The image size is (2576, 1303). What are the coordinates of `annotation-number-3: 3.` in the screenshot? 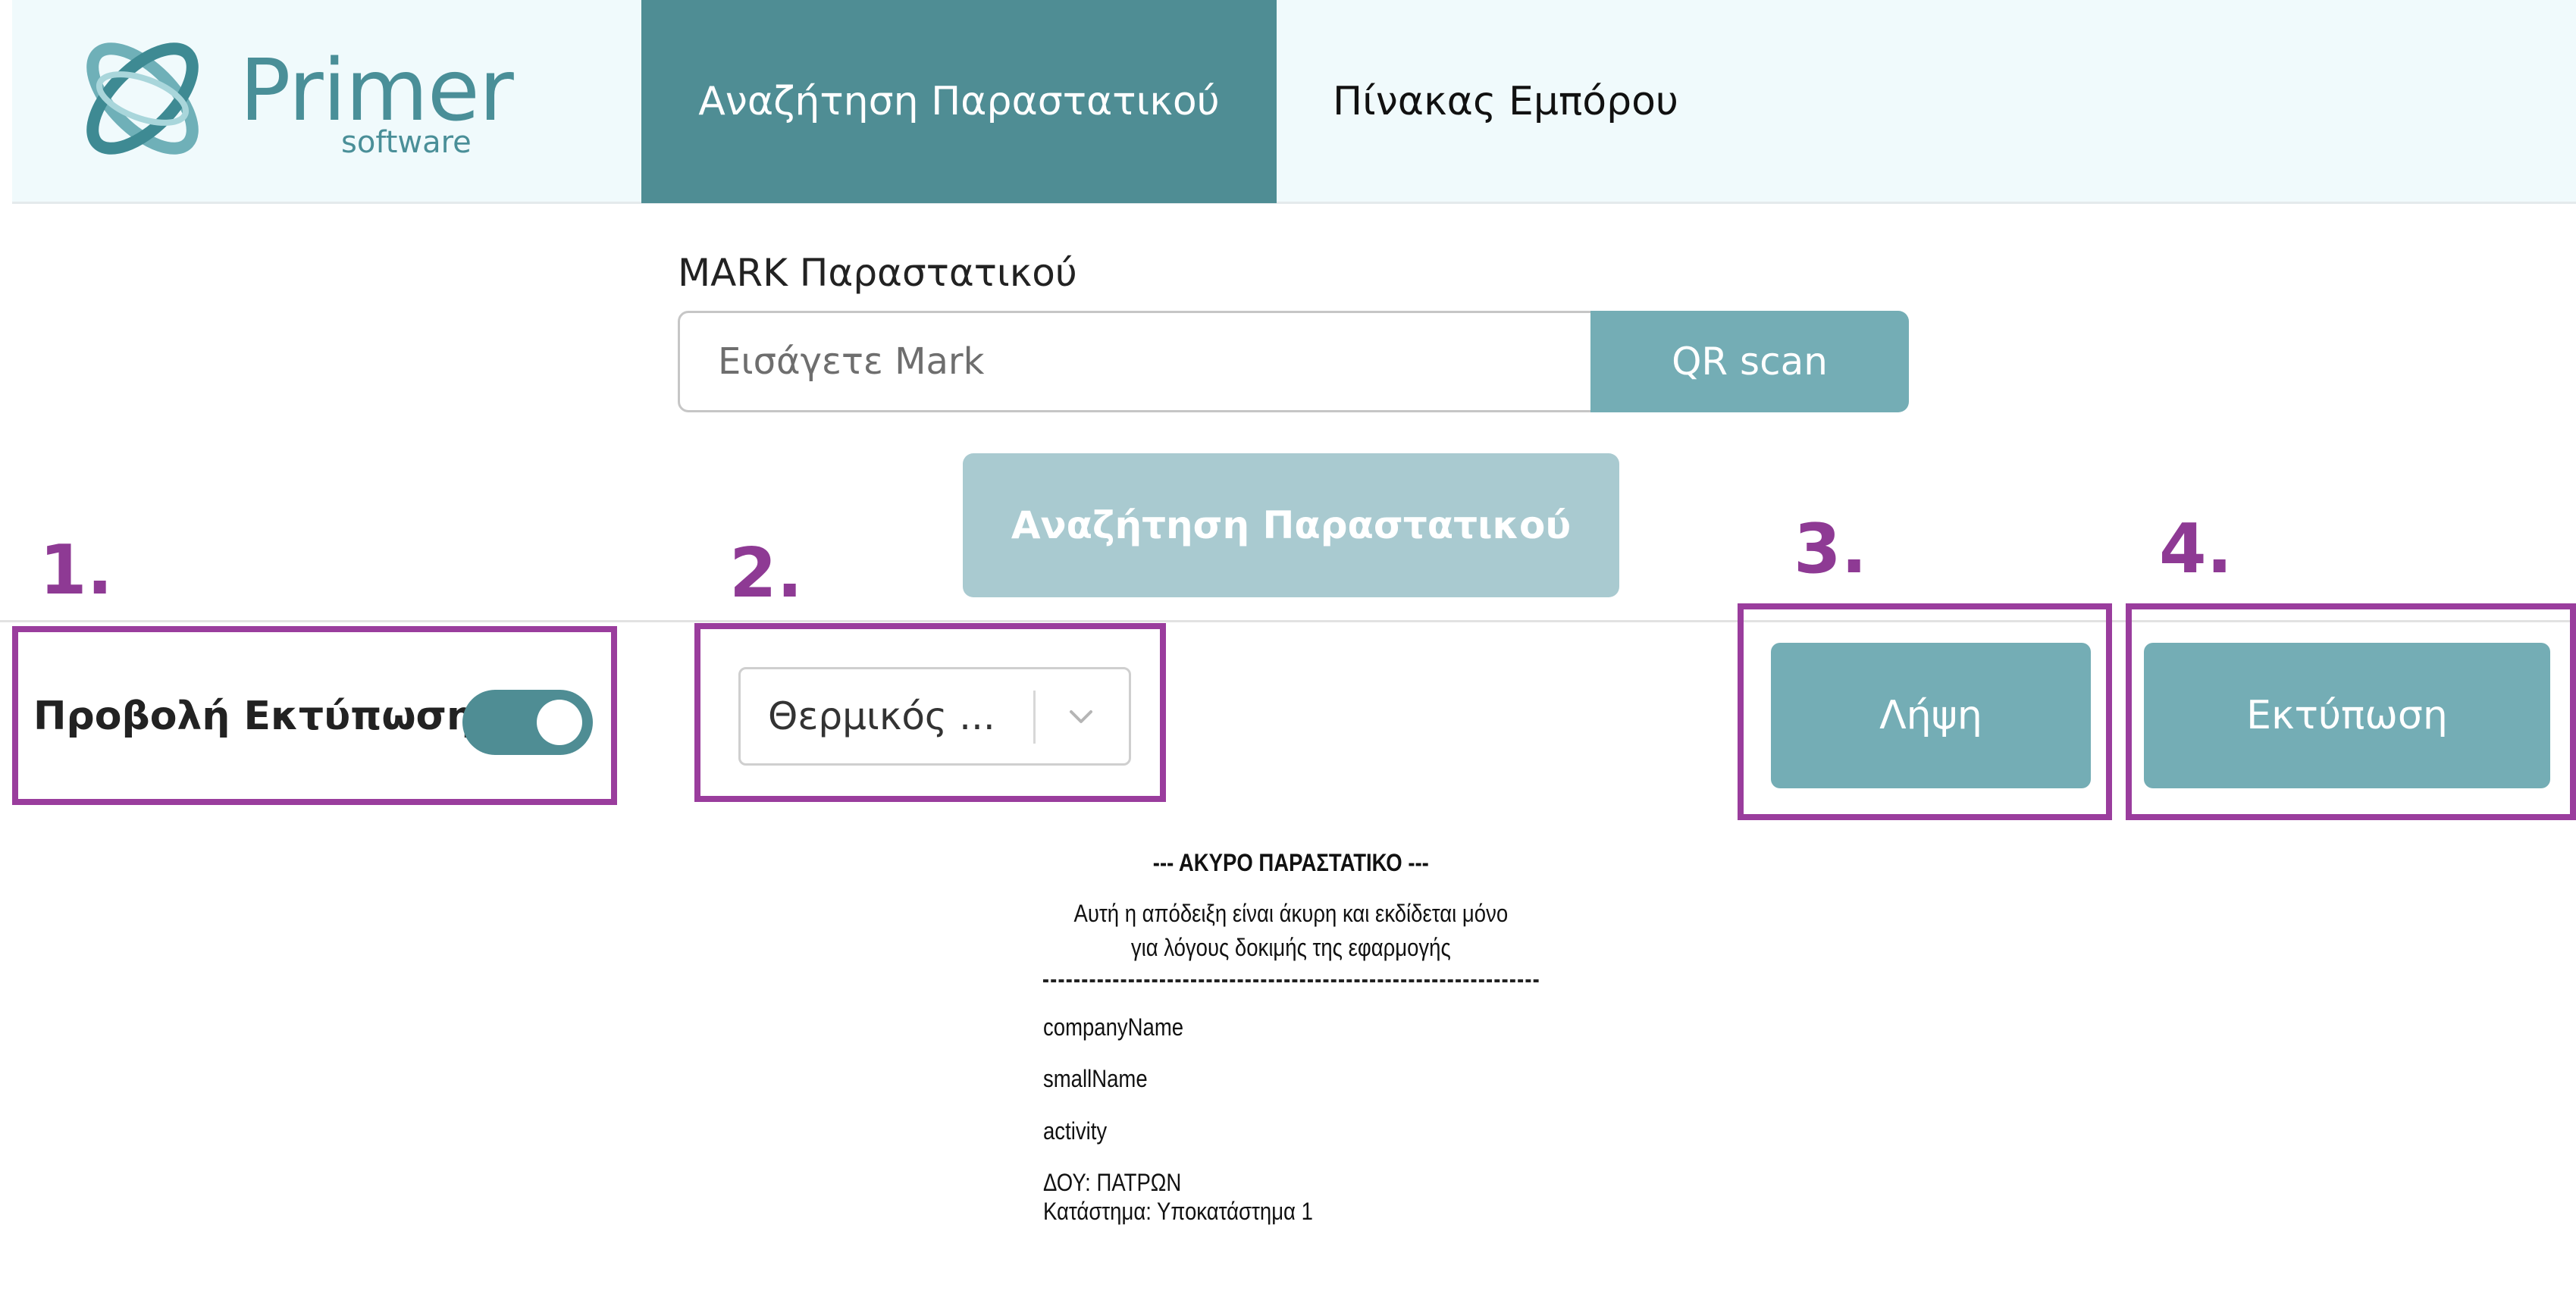 It's located at (1831, 549).